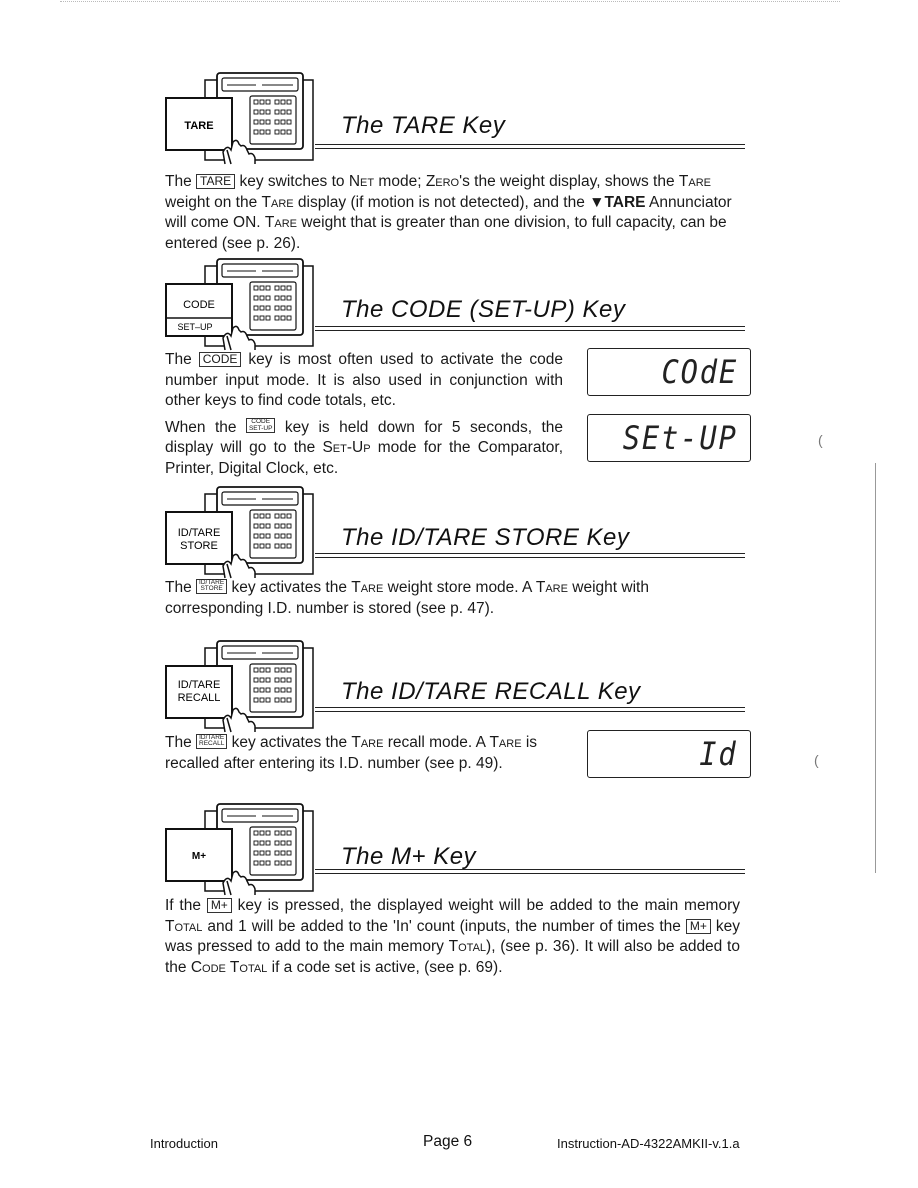 The width and height of the screenshot is (918, 1188). What do you see at coordinates (450, 2) in the screenshot?
I see `scan-edge-dots` at bounding box center [450, 2].